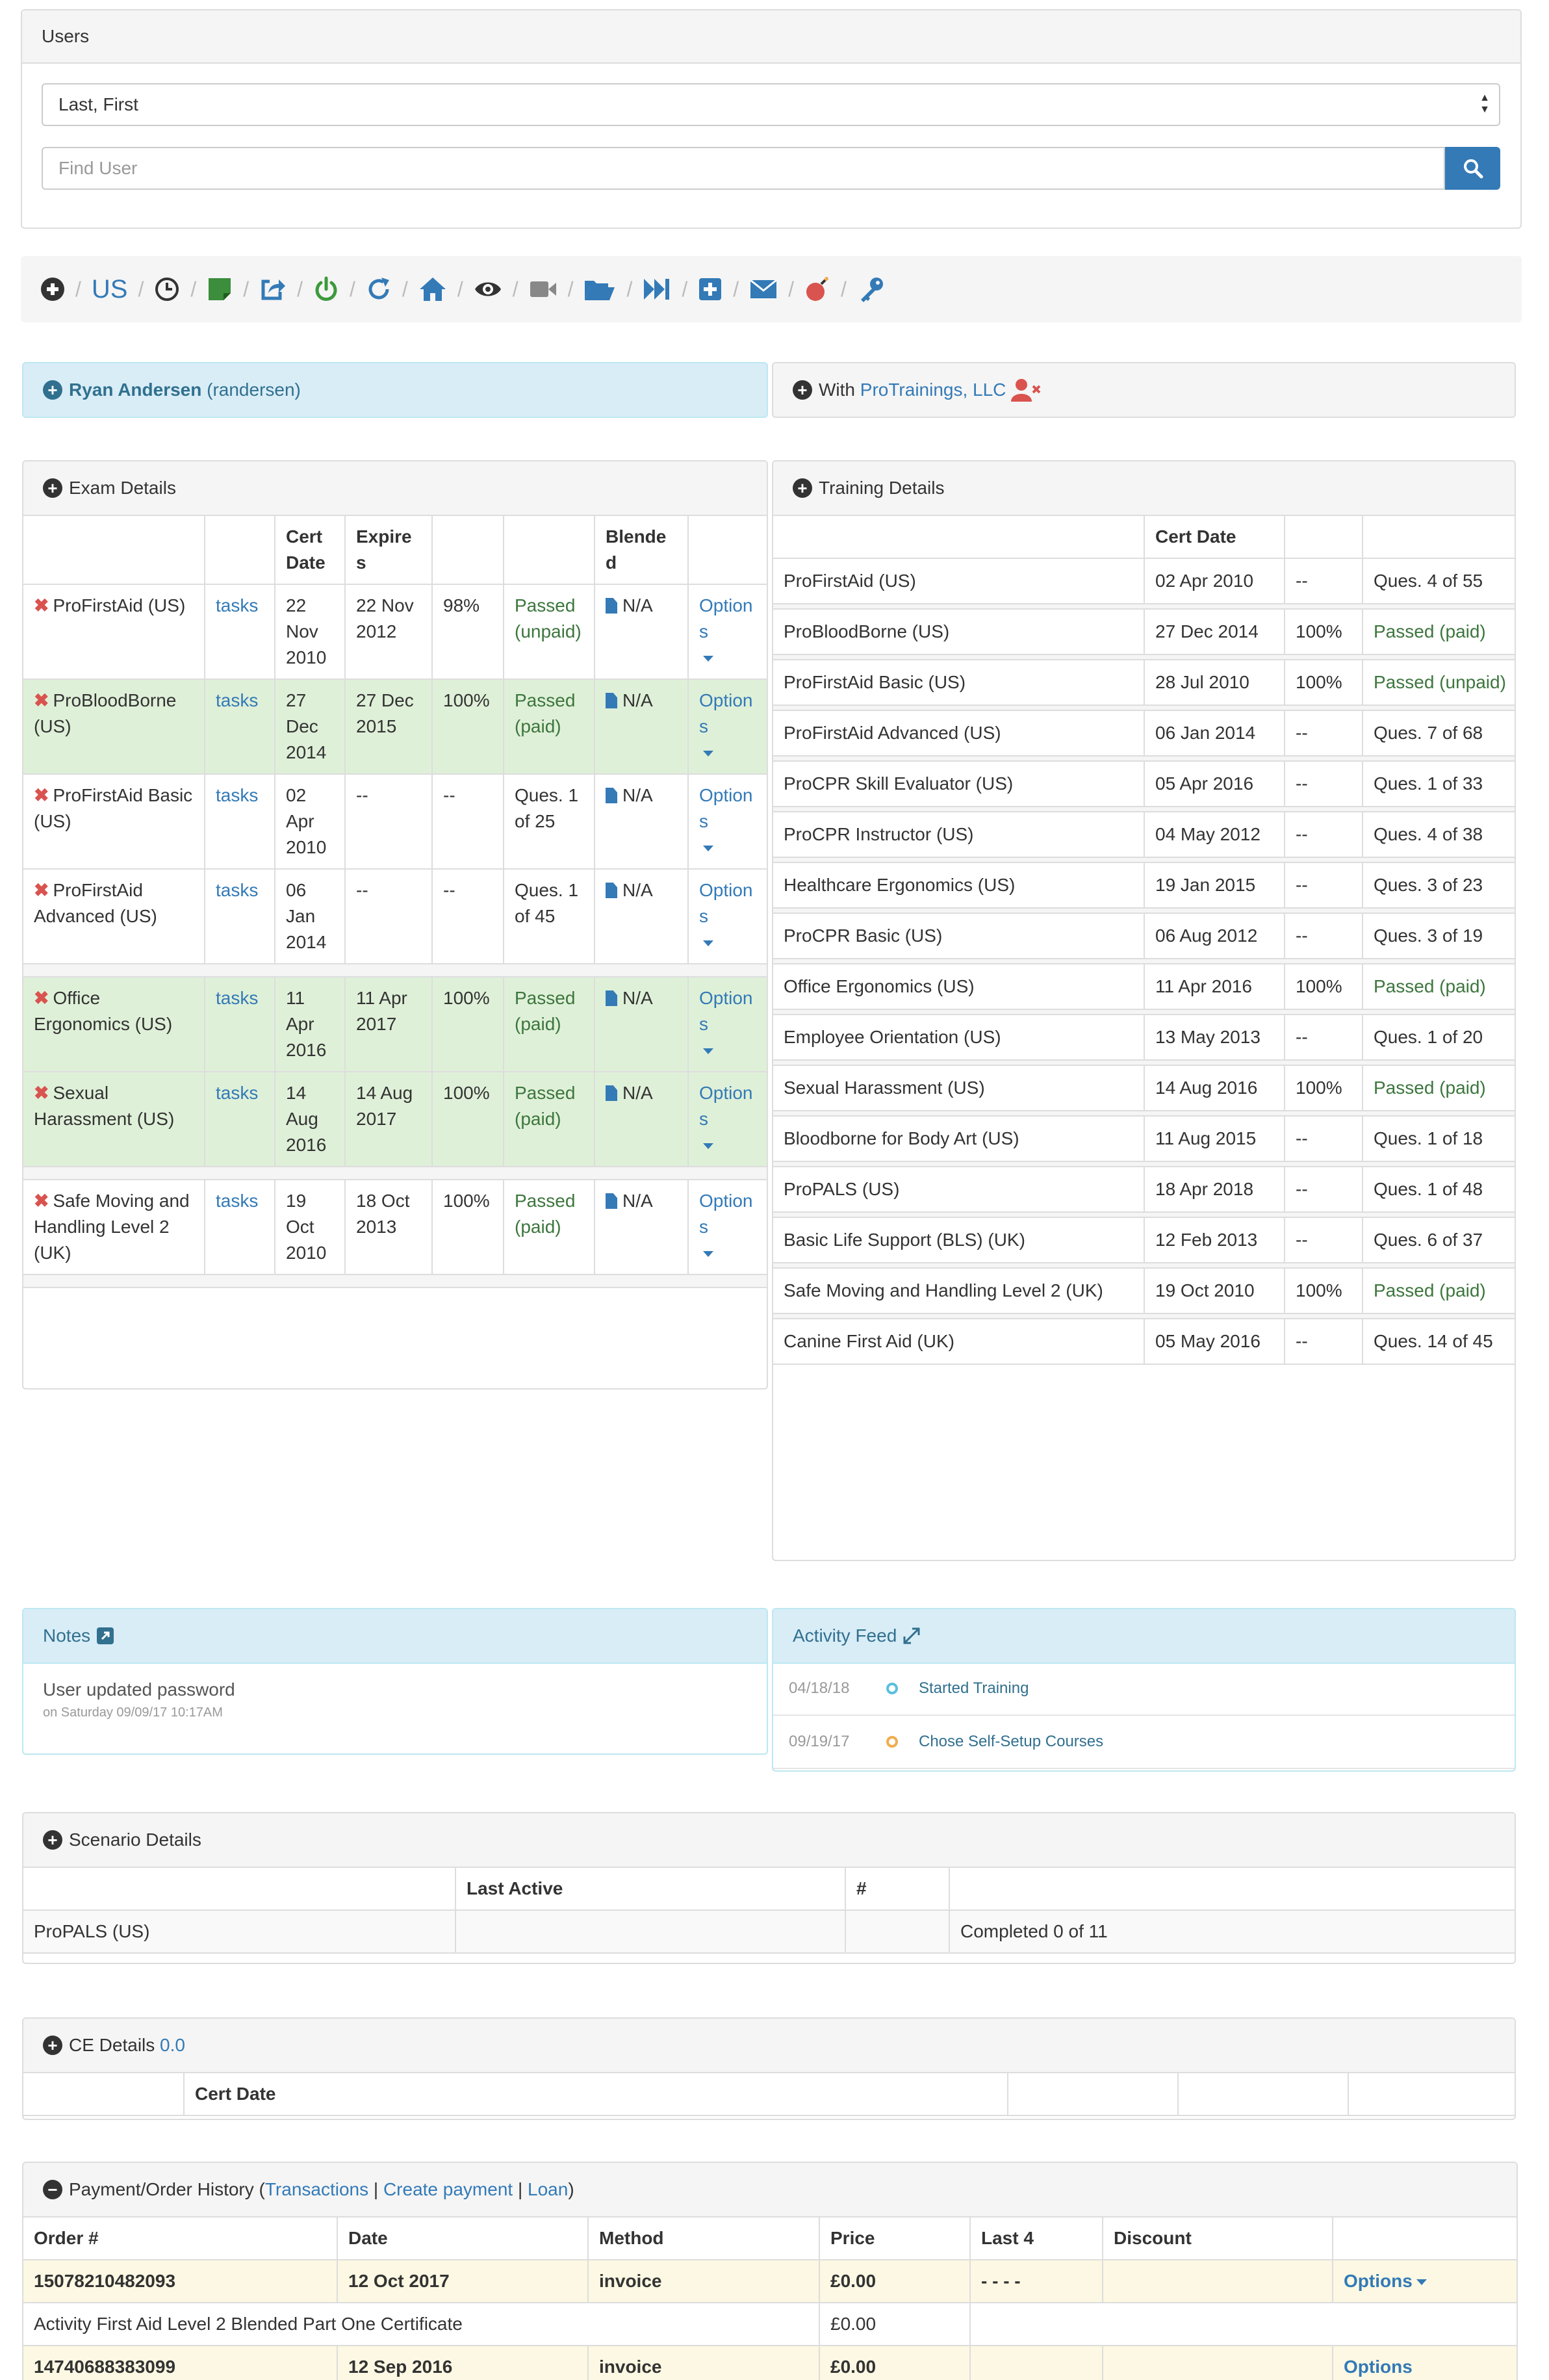  What do you see at coordinates (180, 2238) in the screenshot?
I see `payment-header-0: Order #` at bounding box center [180, 2238].